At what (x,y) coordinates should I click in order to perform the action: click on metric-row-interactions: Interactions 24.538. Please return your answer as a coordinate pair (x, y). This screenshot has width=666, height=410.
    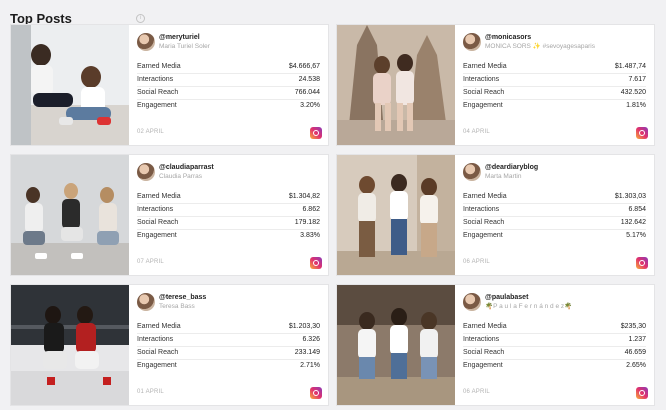
    Looking at the image, I should click on (228, 80).